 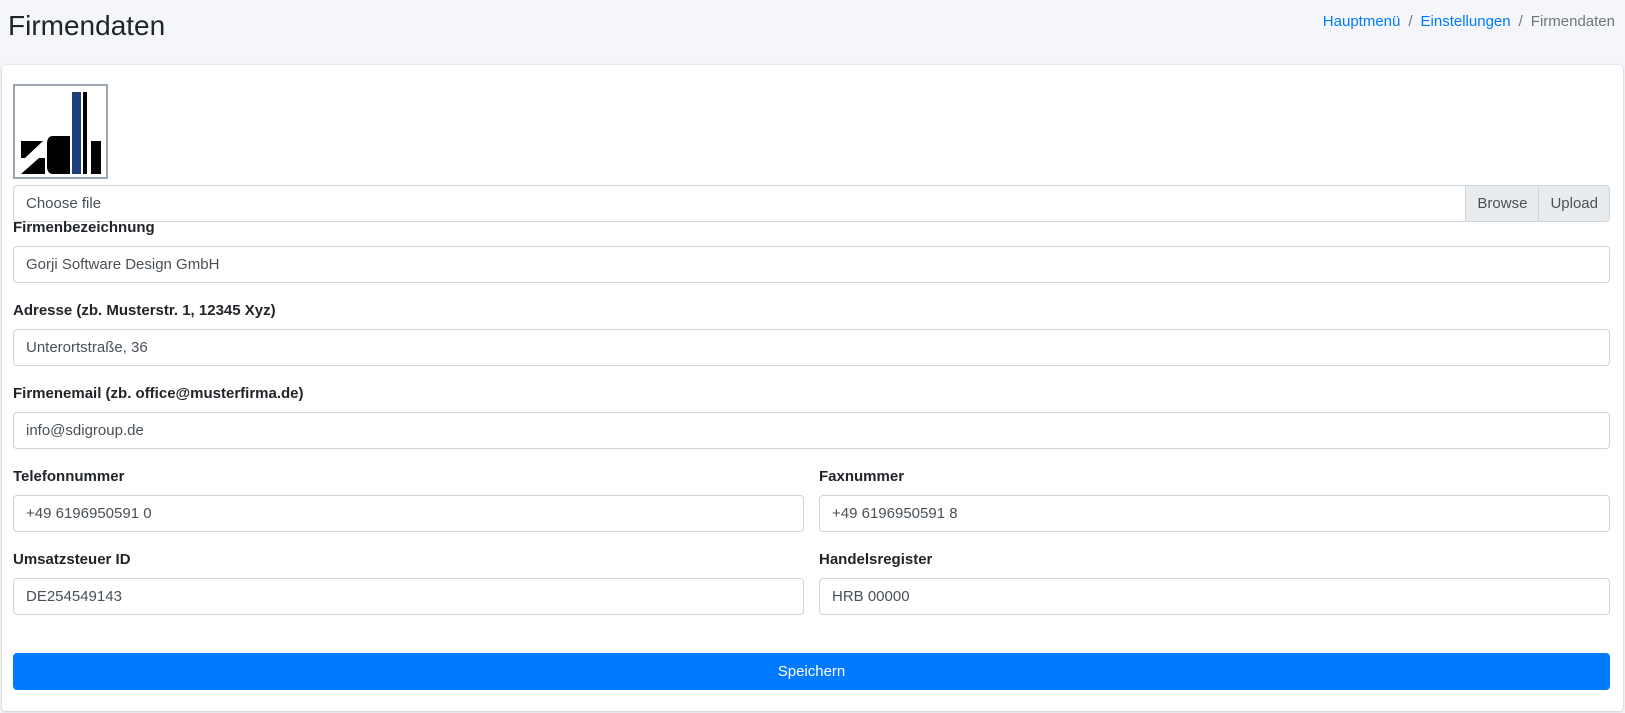 What do you see at coordinates (1574, 203) in the screenshot?
I see `upload-button: Upload` at bounding box center [1574, 203].